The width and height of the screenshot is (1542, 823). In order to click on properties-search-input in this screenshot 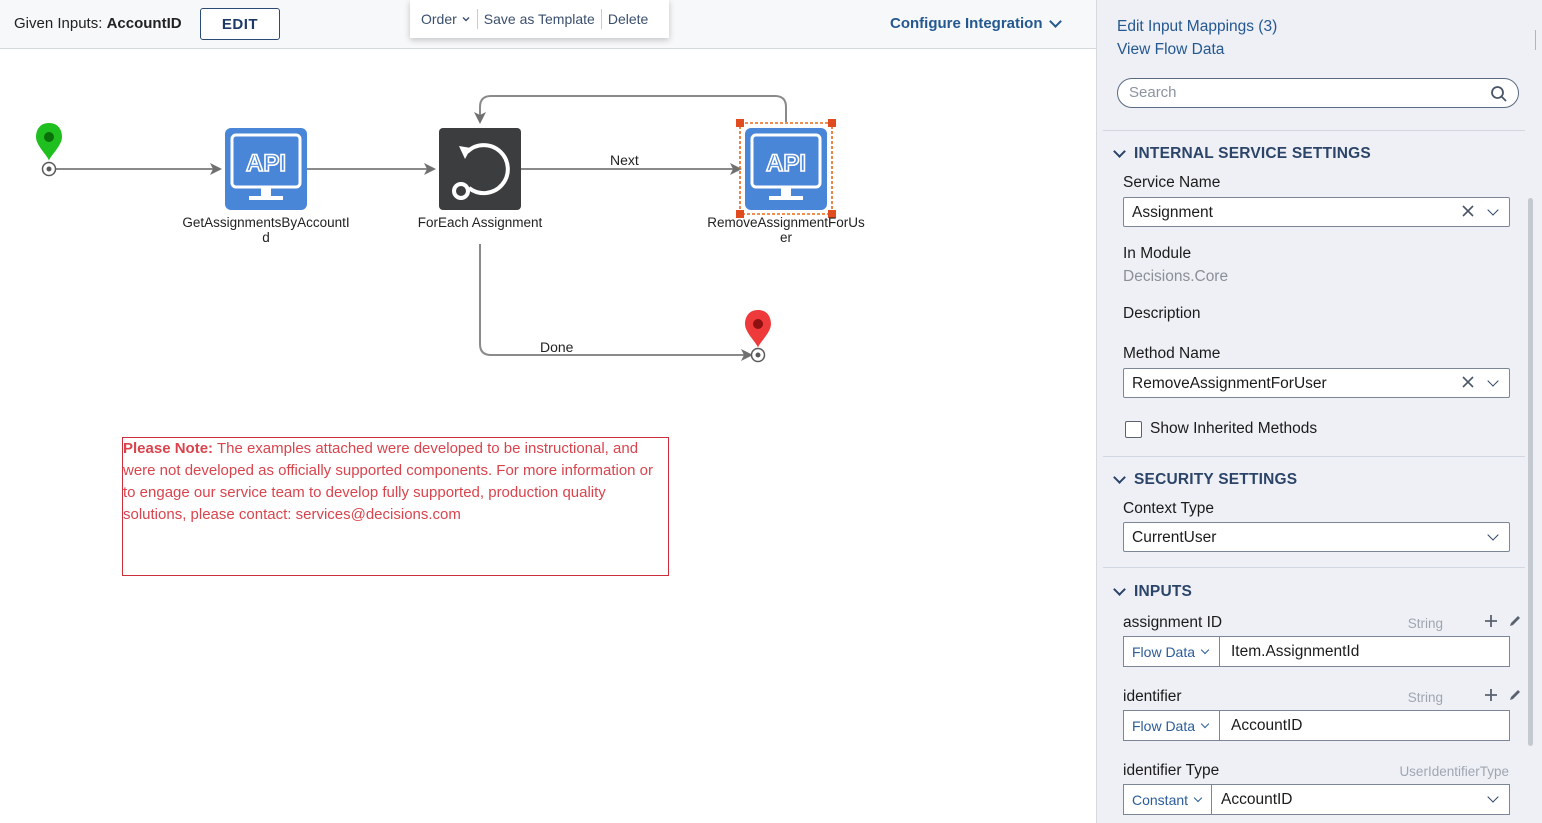, I will do `click(1304, 92)`.